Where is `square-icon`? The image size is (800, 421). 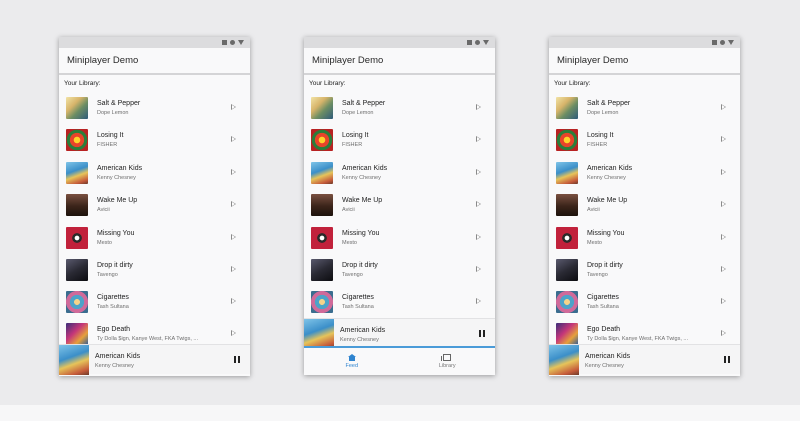 square-icon is located at coordinates (469, 42).